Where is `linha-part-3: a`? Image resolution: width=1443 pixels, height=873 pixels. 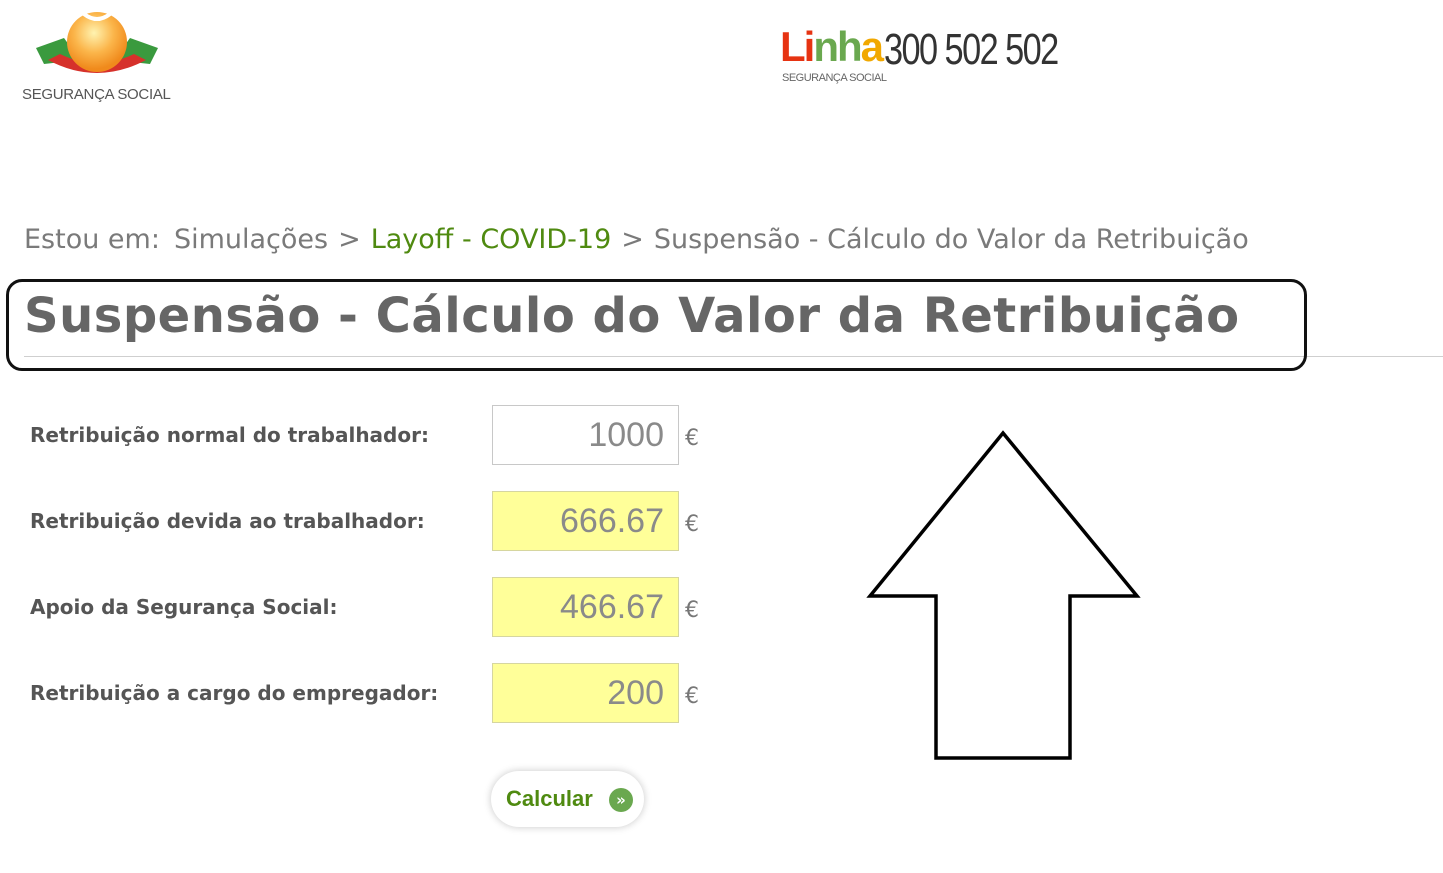 linha-part-3: a is located at coordinates (872, 46).